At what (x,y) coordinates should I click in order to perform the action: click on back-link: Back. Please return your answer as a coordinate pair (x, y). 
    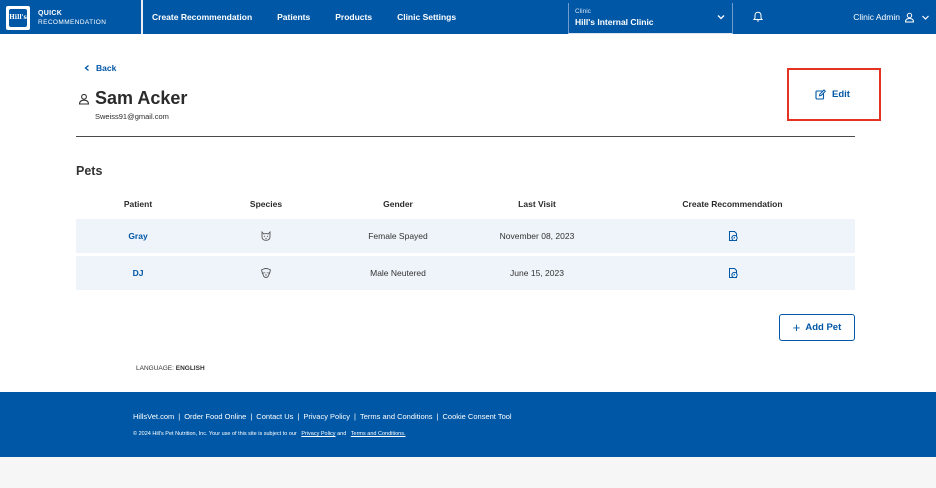
    Looking at the image, I should click on (99, 68).